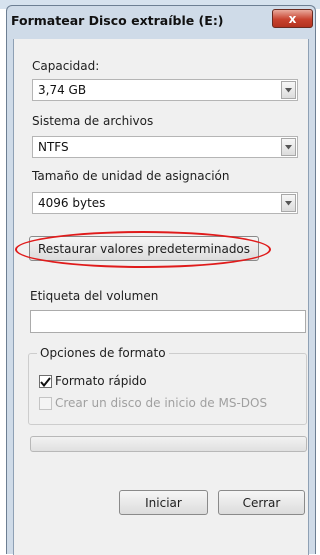 Image resolution: width=320 pixels, height=555 pixels. What do you see at coordinates (101, 381) in the screenshot?
I see `quick-format-label: Formato rápido` at bounding box center [101, 381].